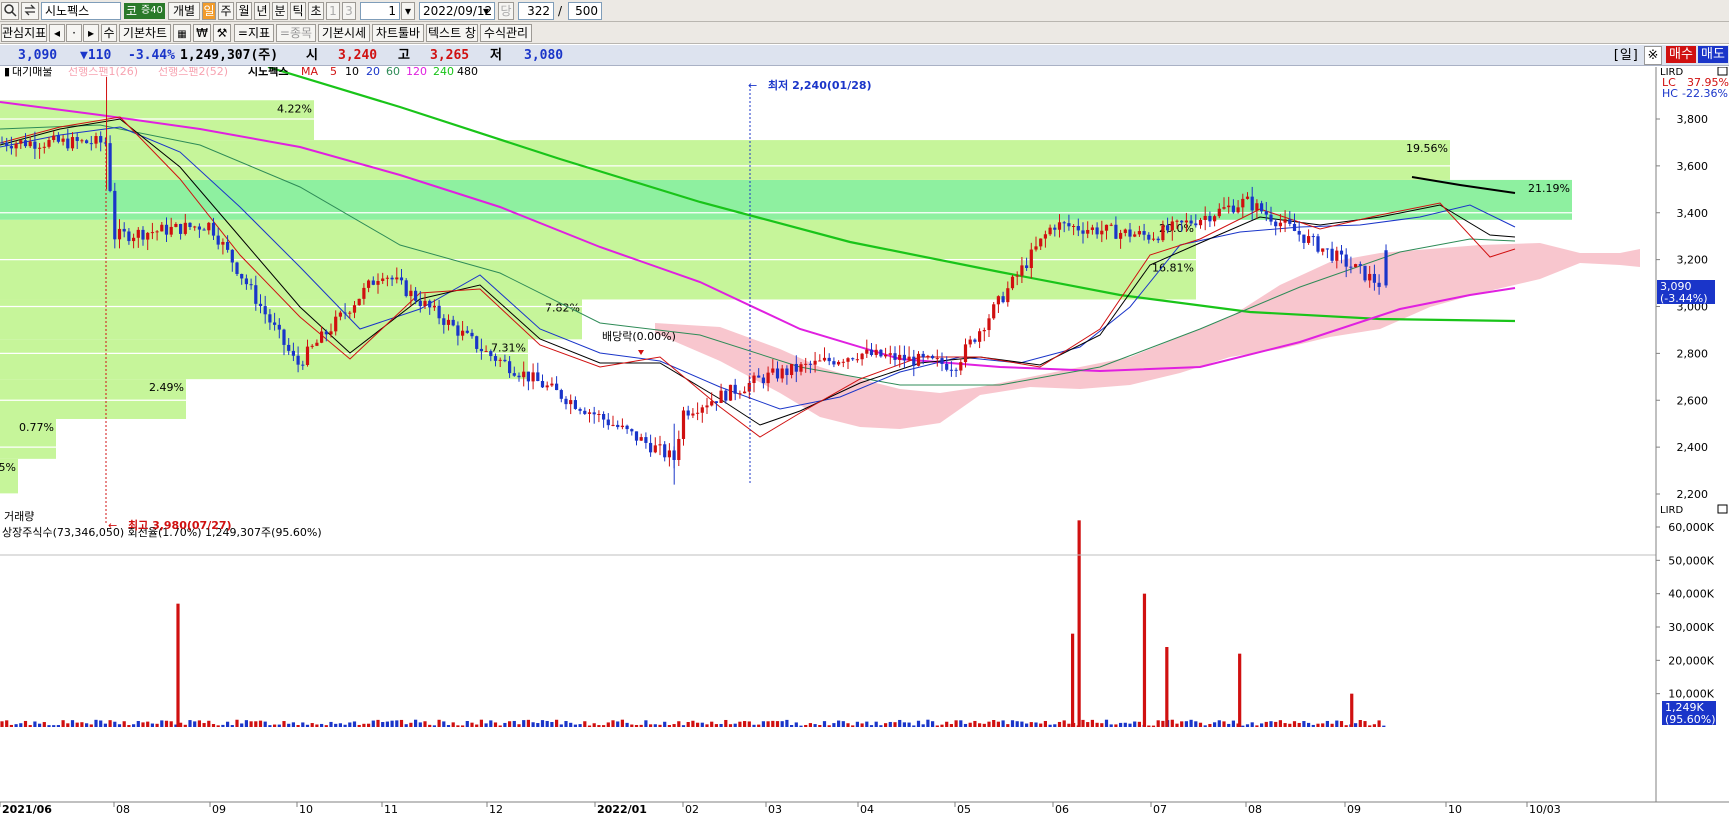  I want to click on tick-button: 틱, so click(298, 11).